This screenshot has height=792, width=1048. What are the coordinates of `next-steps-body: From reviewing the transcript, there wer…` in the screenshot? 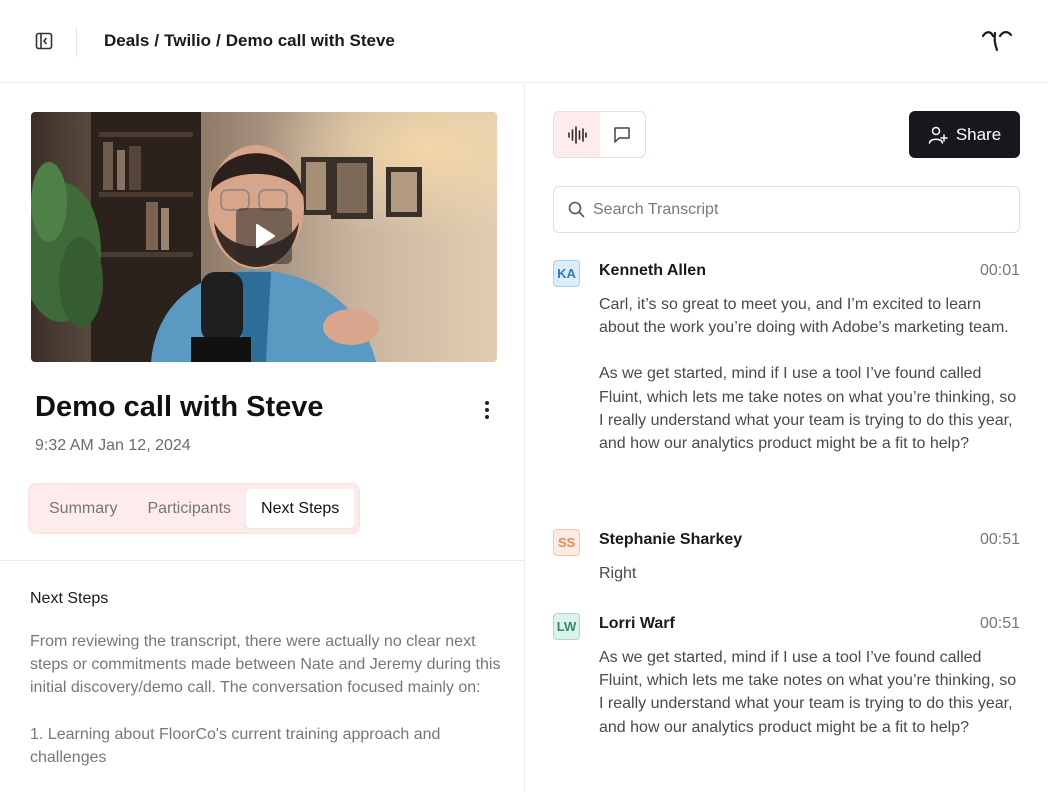 It's located at (267, 711).